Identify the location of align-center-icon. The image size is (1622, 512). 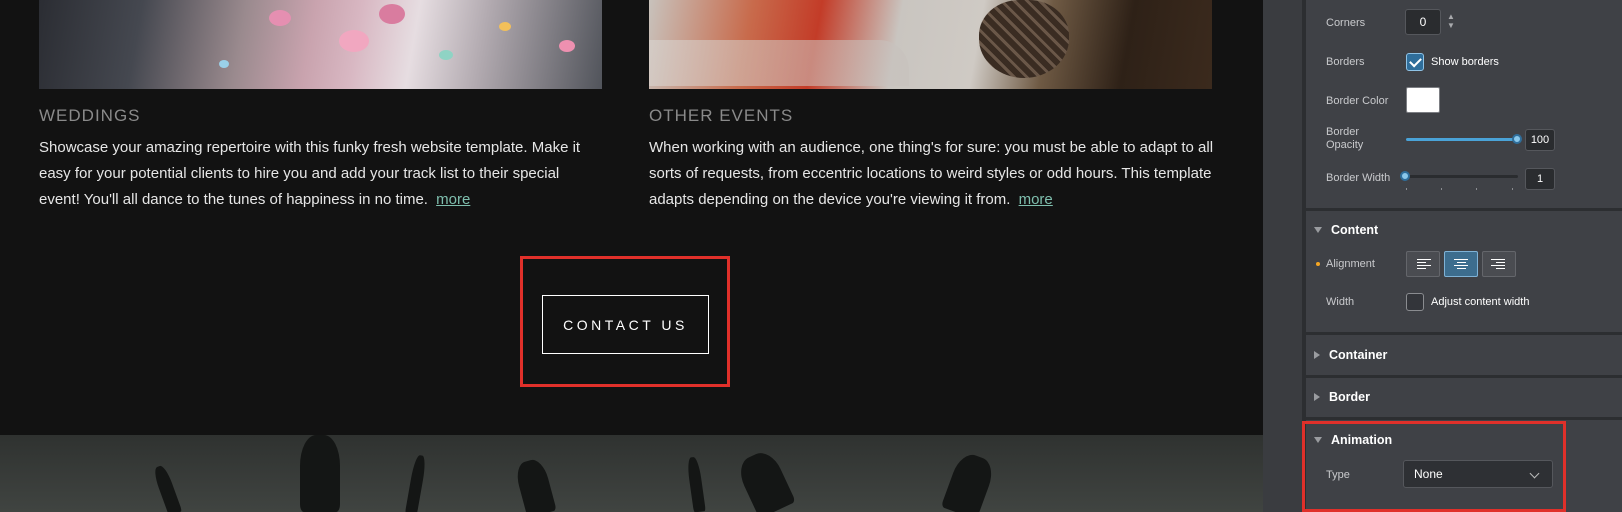
(1461, 259).